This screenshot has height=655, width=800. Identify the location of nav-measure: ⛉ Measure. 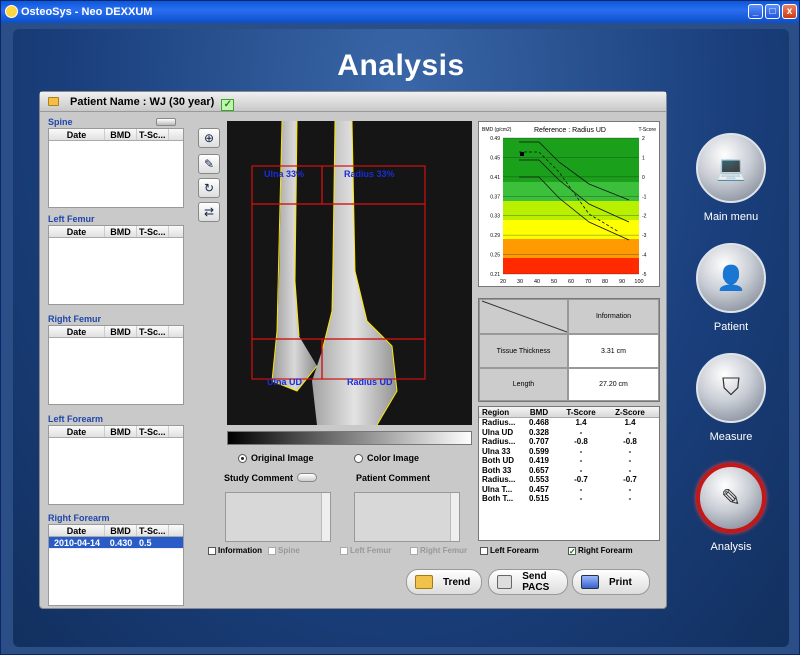
(731, 398).